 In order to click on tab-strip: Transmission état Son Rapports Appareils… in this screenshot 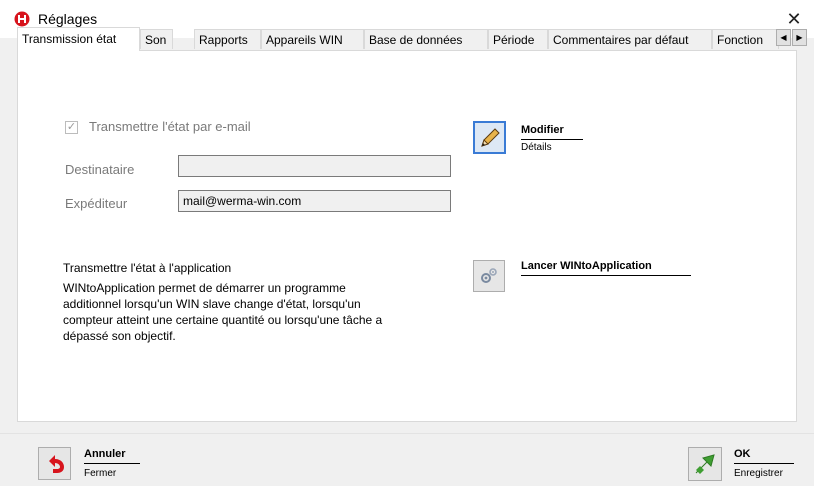, I will do `click(415, 39)`.